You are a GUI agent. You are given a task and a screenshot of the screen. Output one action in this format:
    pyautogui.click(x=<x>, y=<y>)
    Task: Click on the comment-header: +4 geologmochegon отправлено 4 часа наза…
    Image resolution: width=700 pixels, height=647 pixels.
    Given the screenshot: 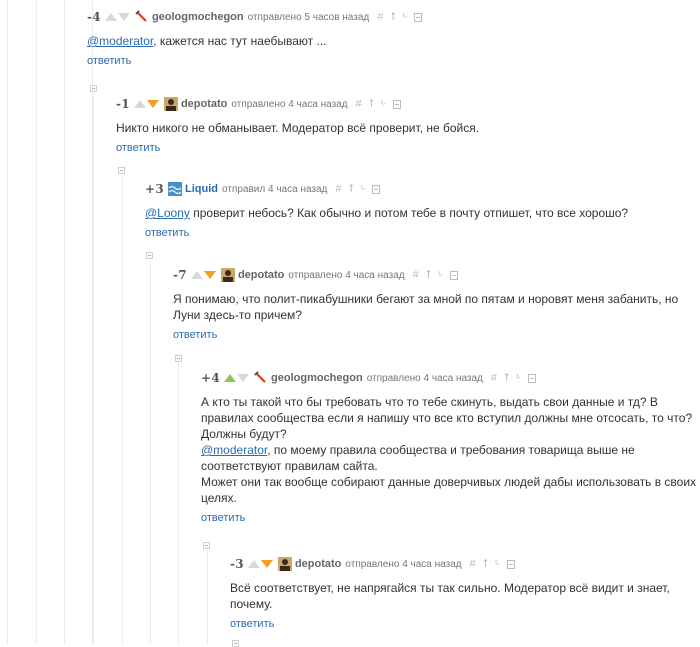 What is the action you would take?
    pyautogui.click(x=450, y=378)
    